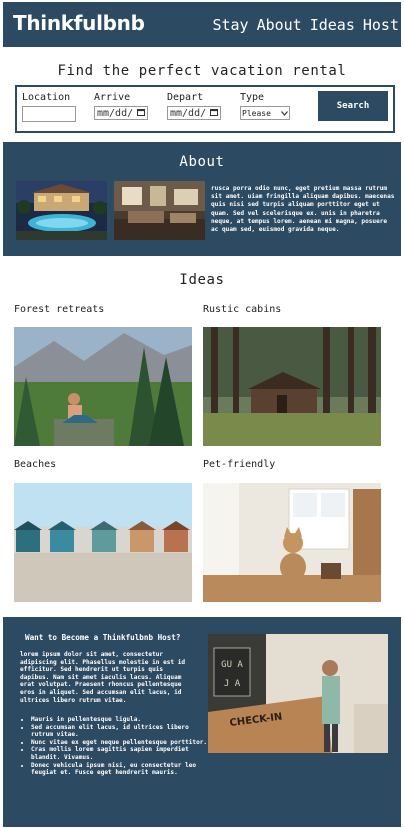 Image resolution: width=404 pixels, height=828 pixels. I want to click on location-field: Location, so click(49, 107).